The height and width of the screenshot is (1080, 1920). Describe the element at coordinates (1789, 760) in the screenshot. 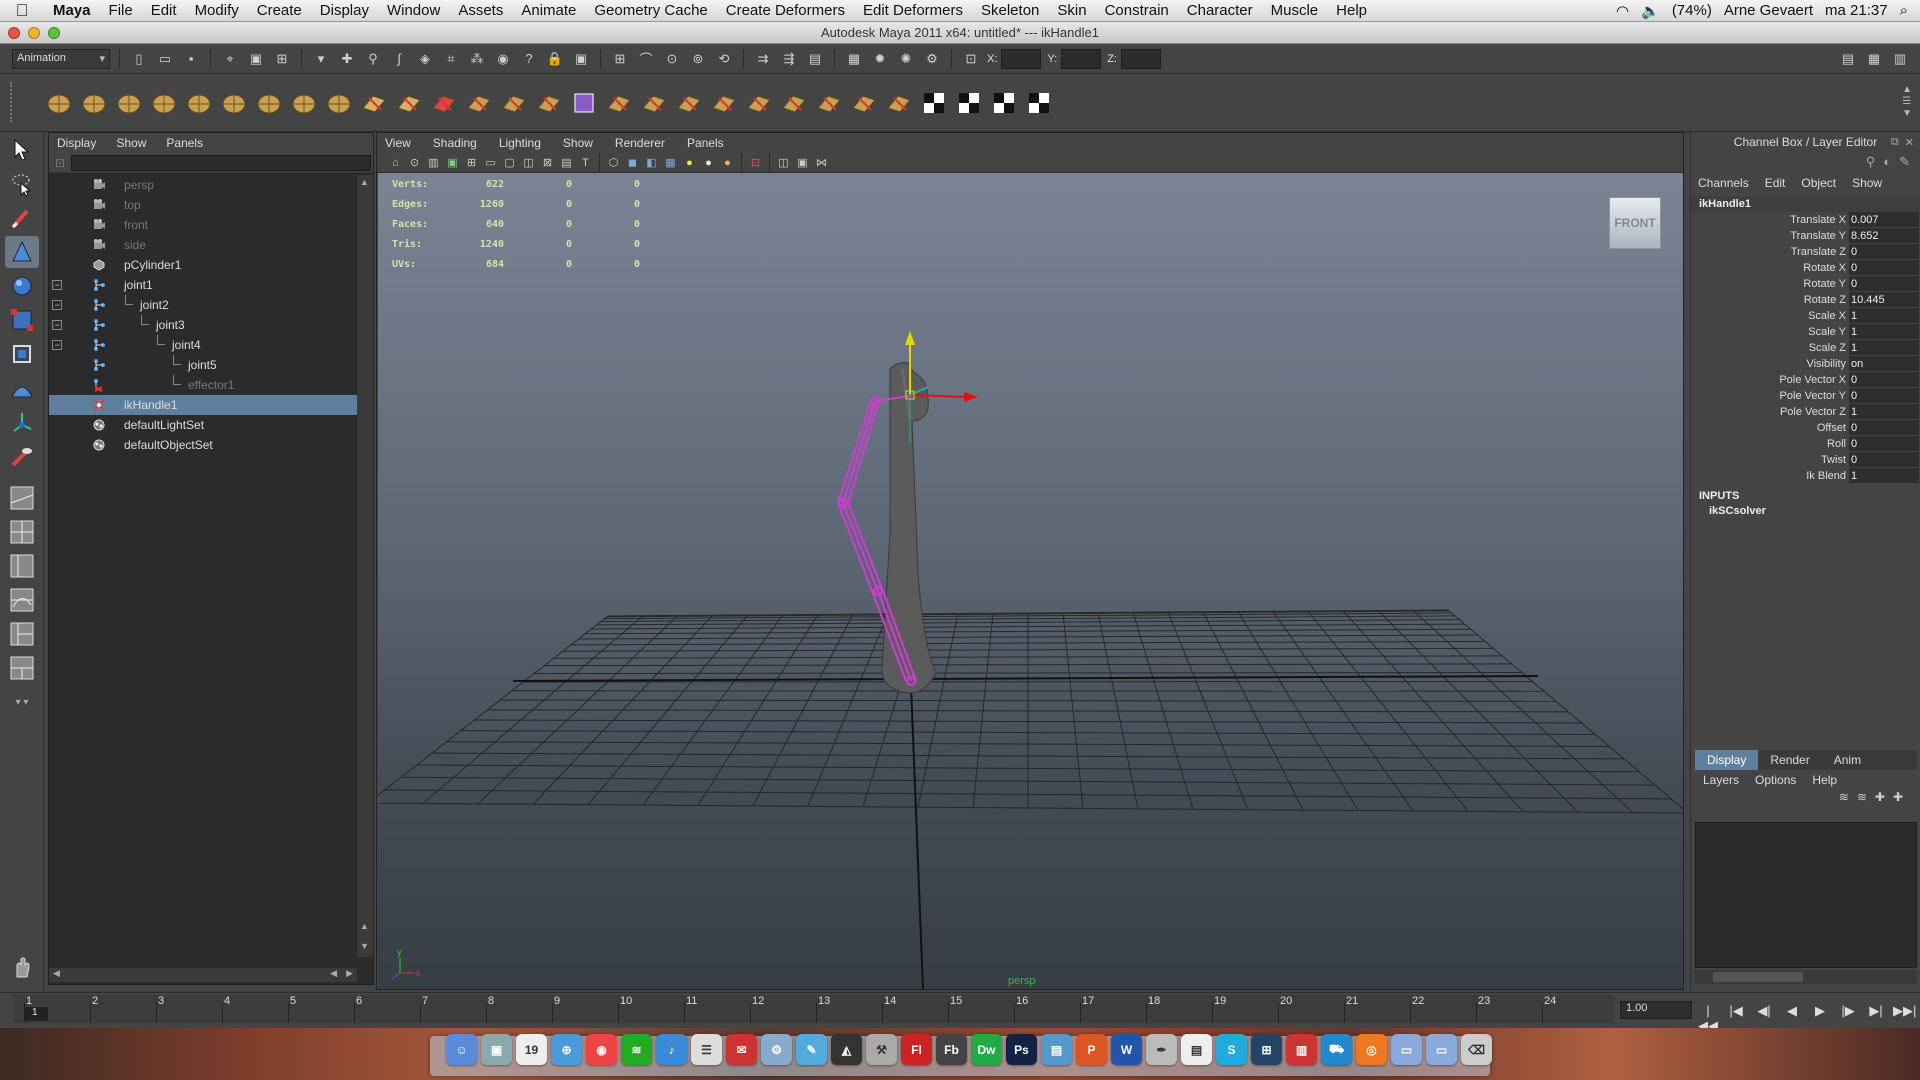

I see `tab-render: Render` at that location.